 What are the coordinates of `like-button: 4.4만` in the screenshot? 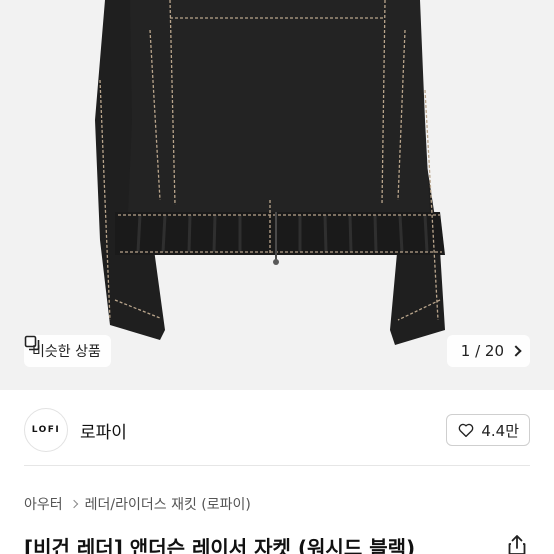 It's located at (488, 430).